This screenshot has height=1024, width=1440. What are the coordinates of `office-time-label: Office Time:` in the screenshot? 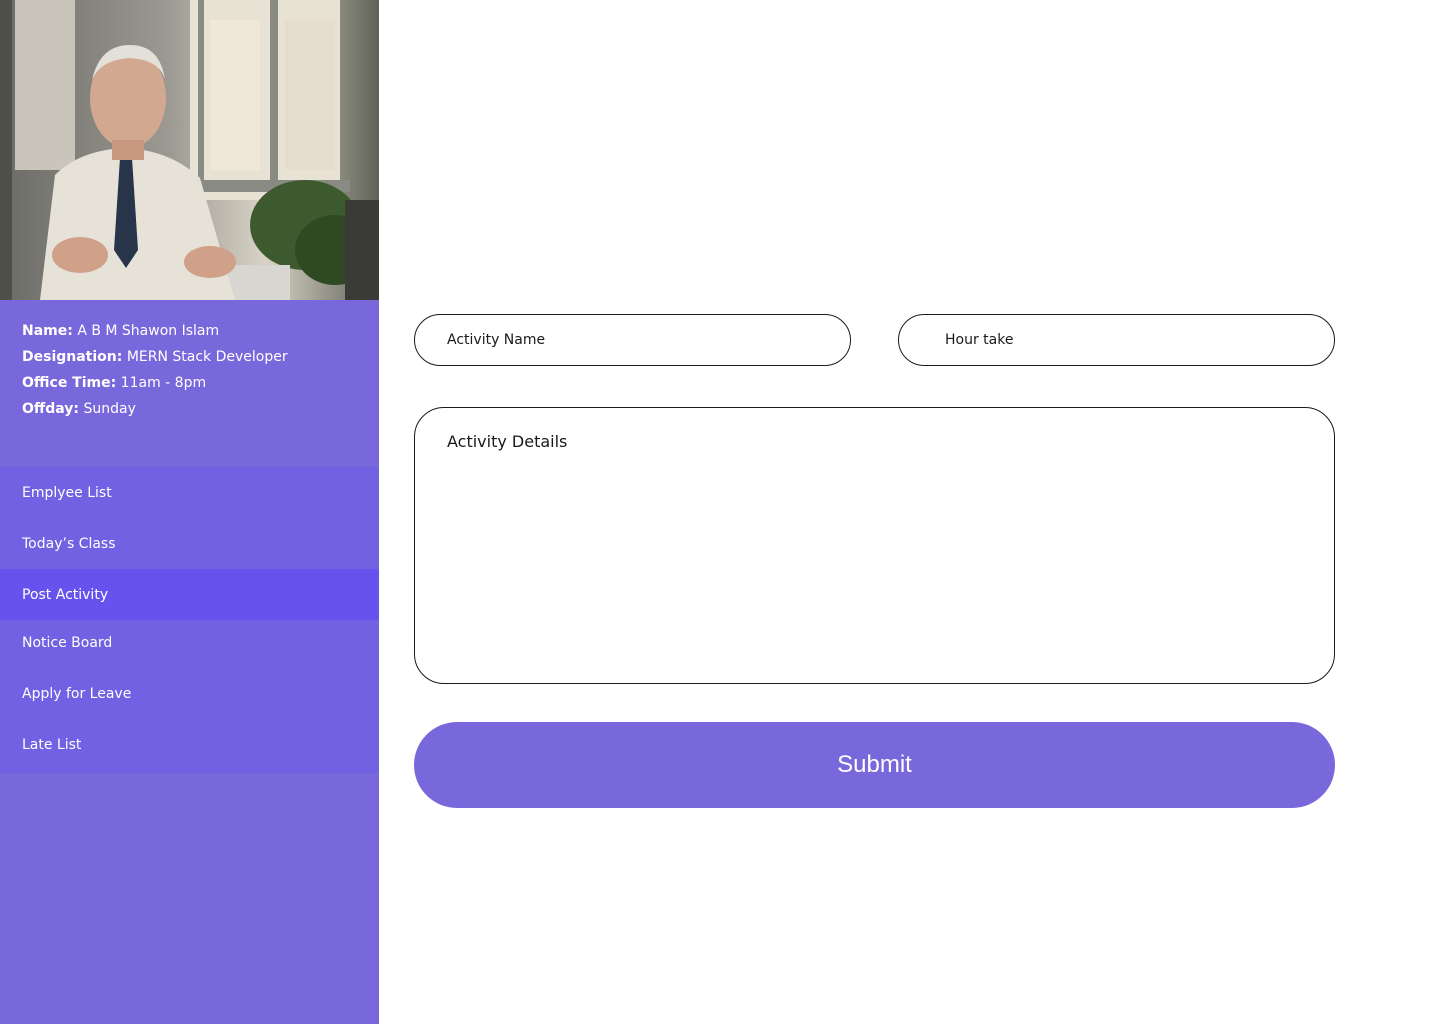 It's located at (69, 383).